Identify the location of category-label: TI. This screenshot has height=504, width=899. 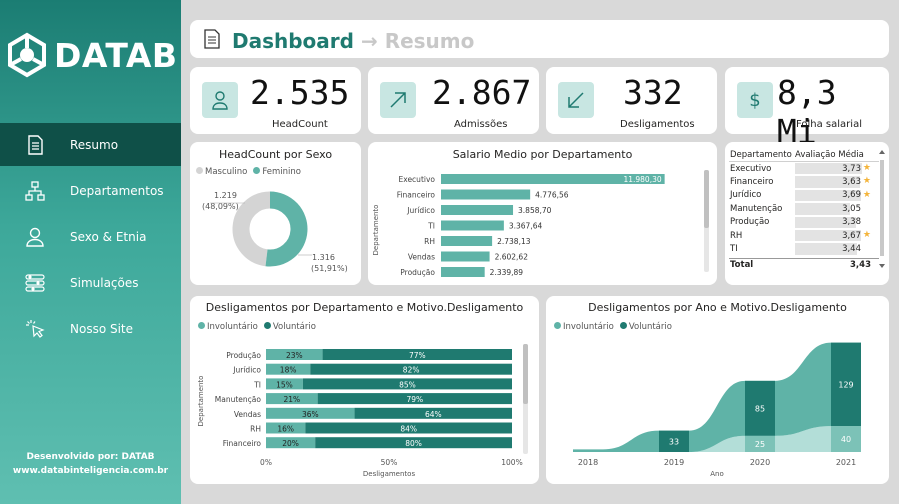
(257, 384).